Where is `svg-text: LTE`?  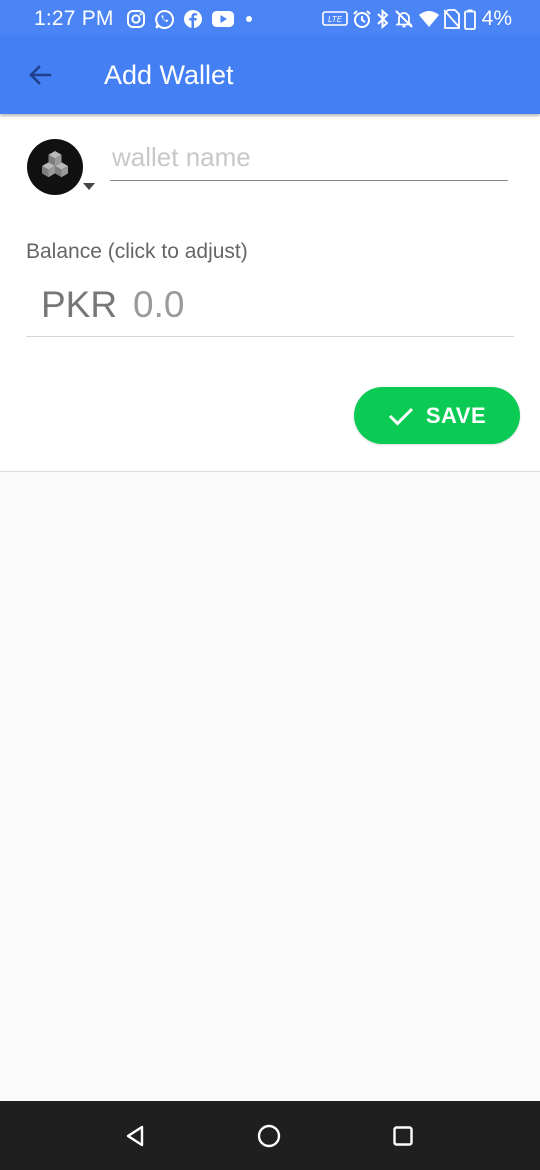
svg-text: LTE is located at coordinates (335, 19).